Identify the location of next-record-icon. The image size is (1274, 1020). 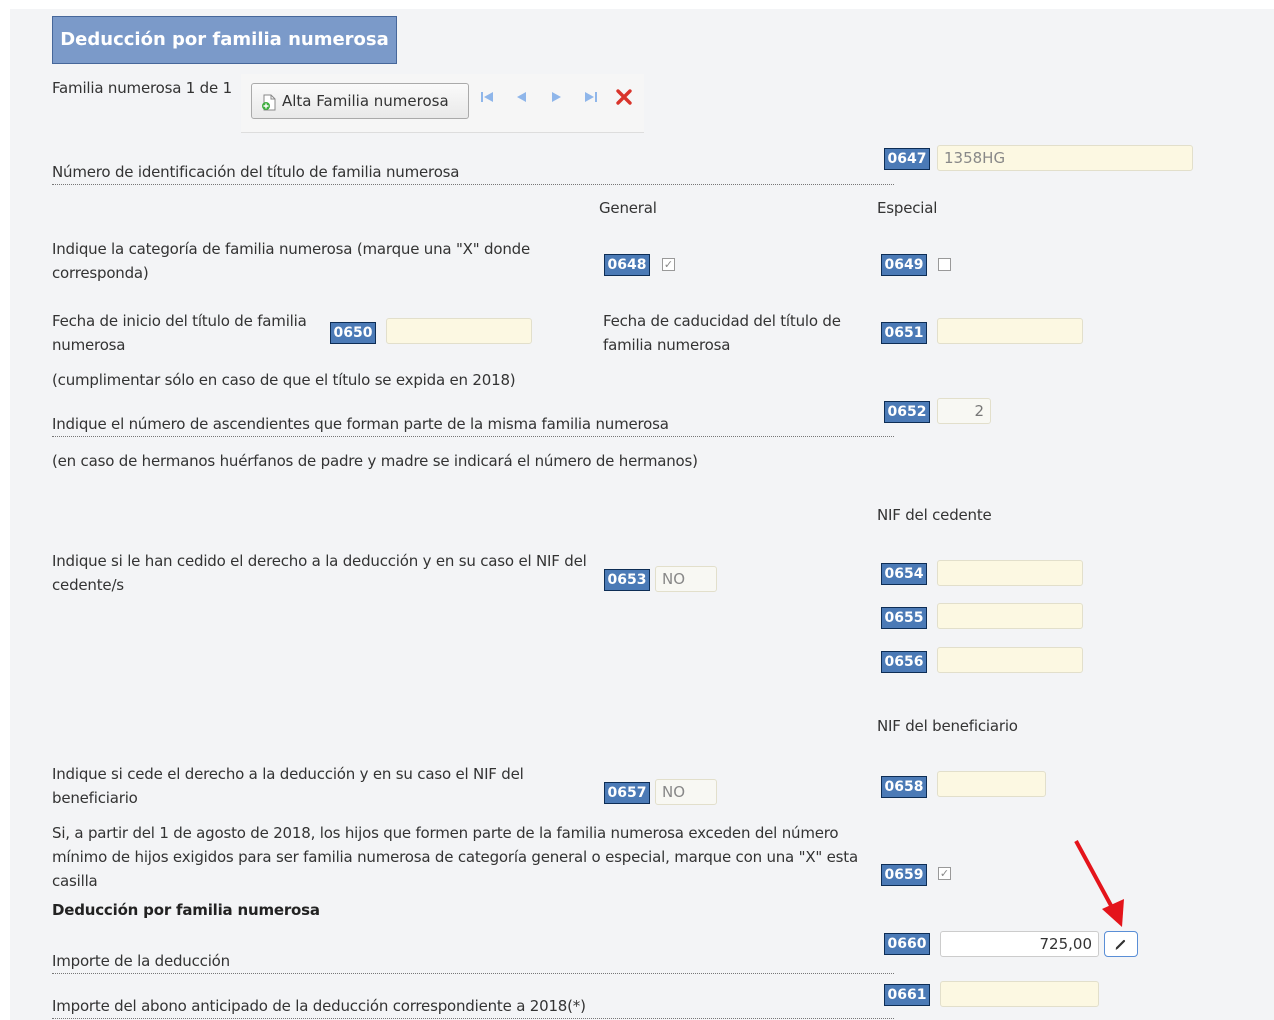
(556, 97).